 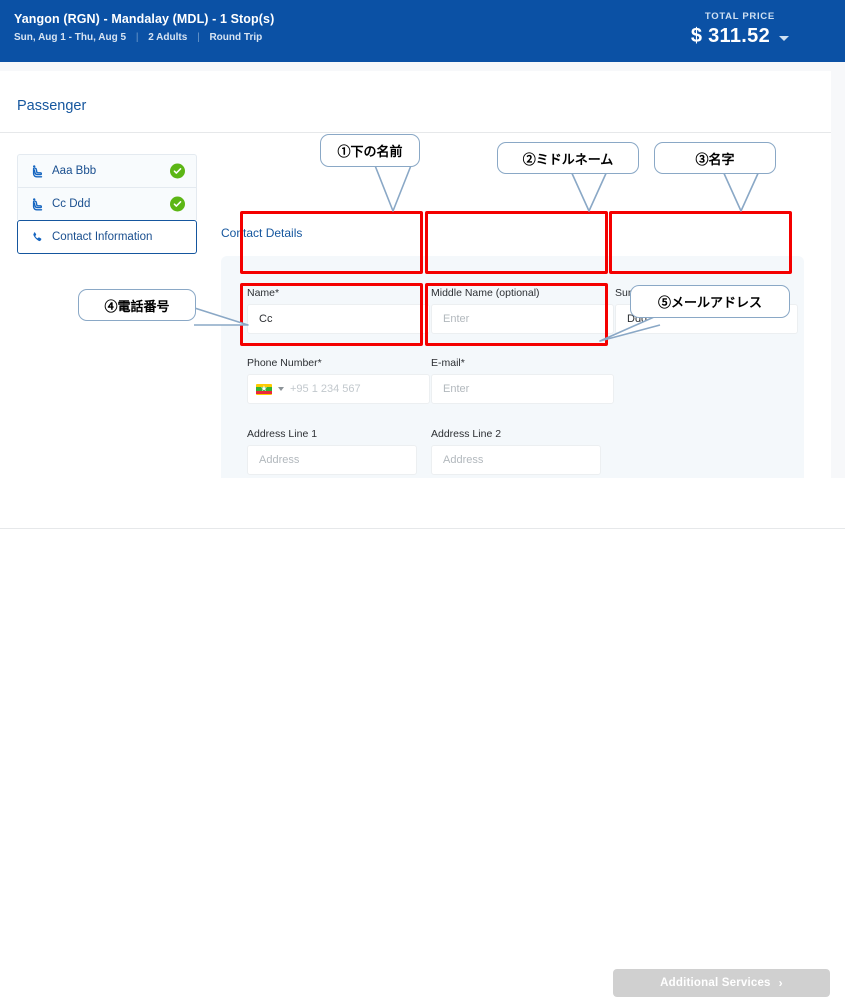 What do you see at coordinates (236, 37) in the screenshot?
I see `trip-type: Round Trip` at bounding box center [236, 37].